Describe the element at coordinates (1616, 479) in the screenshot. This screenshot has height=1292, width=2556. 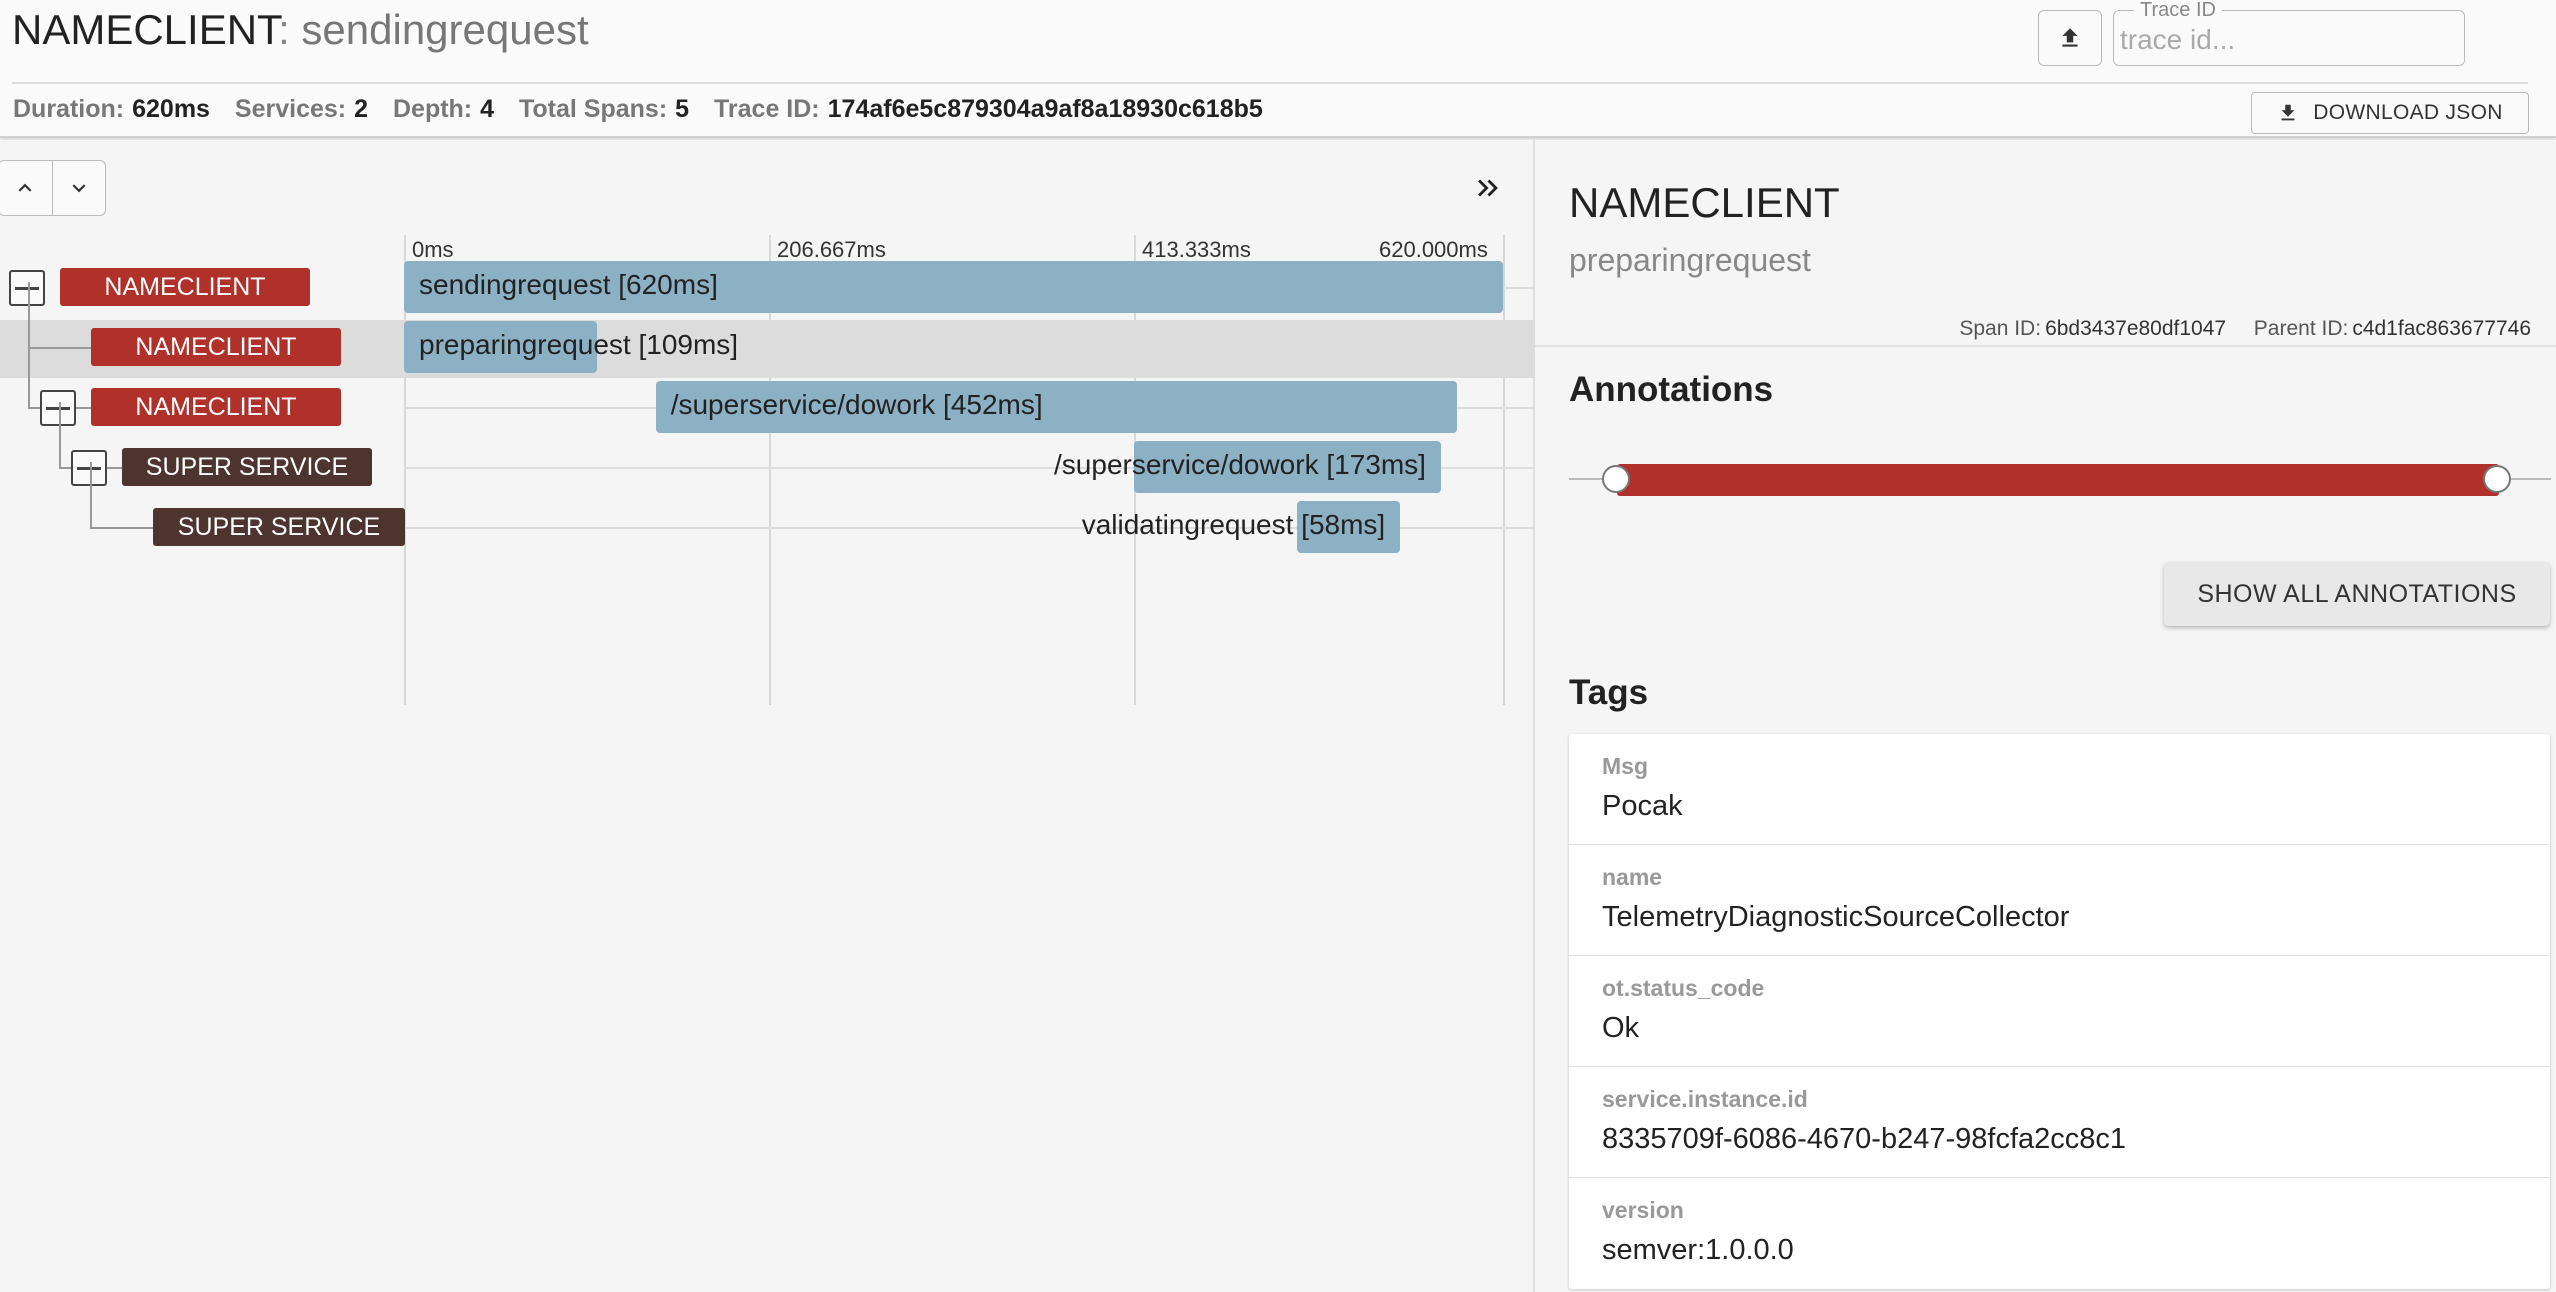
I see `annotation-start-marker` at that location.